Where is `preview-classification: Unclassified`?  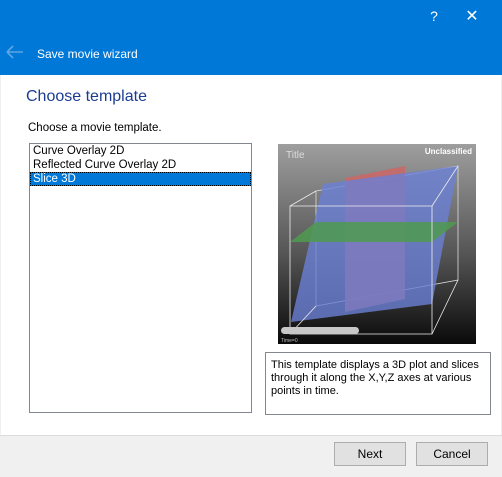
preview-classification: Unclassified is located at coordinates (448, 151).